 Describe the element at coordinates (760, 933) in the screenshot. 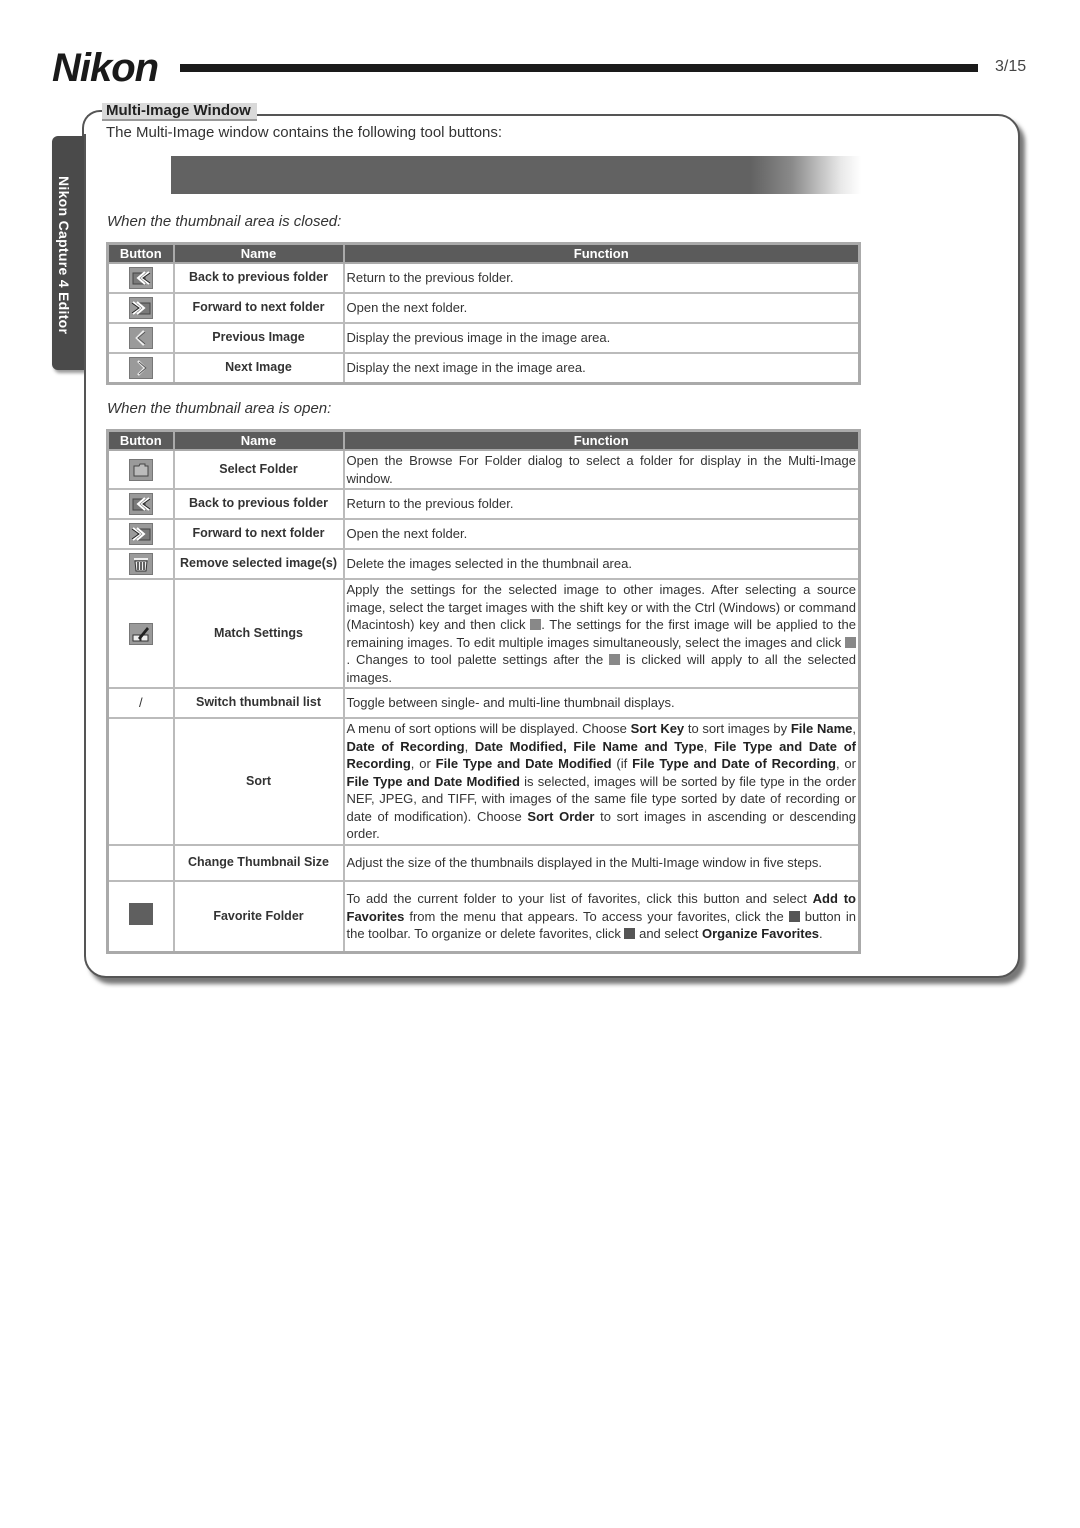

I see `function-emphasis: Organize Favorites` at that location.